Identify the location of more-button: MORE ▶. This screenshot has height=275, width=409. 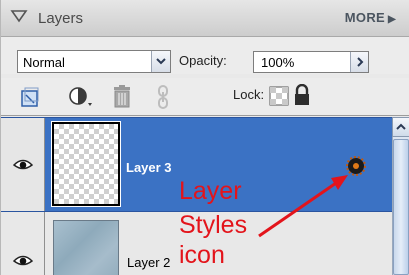
(370, 17).